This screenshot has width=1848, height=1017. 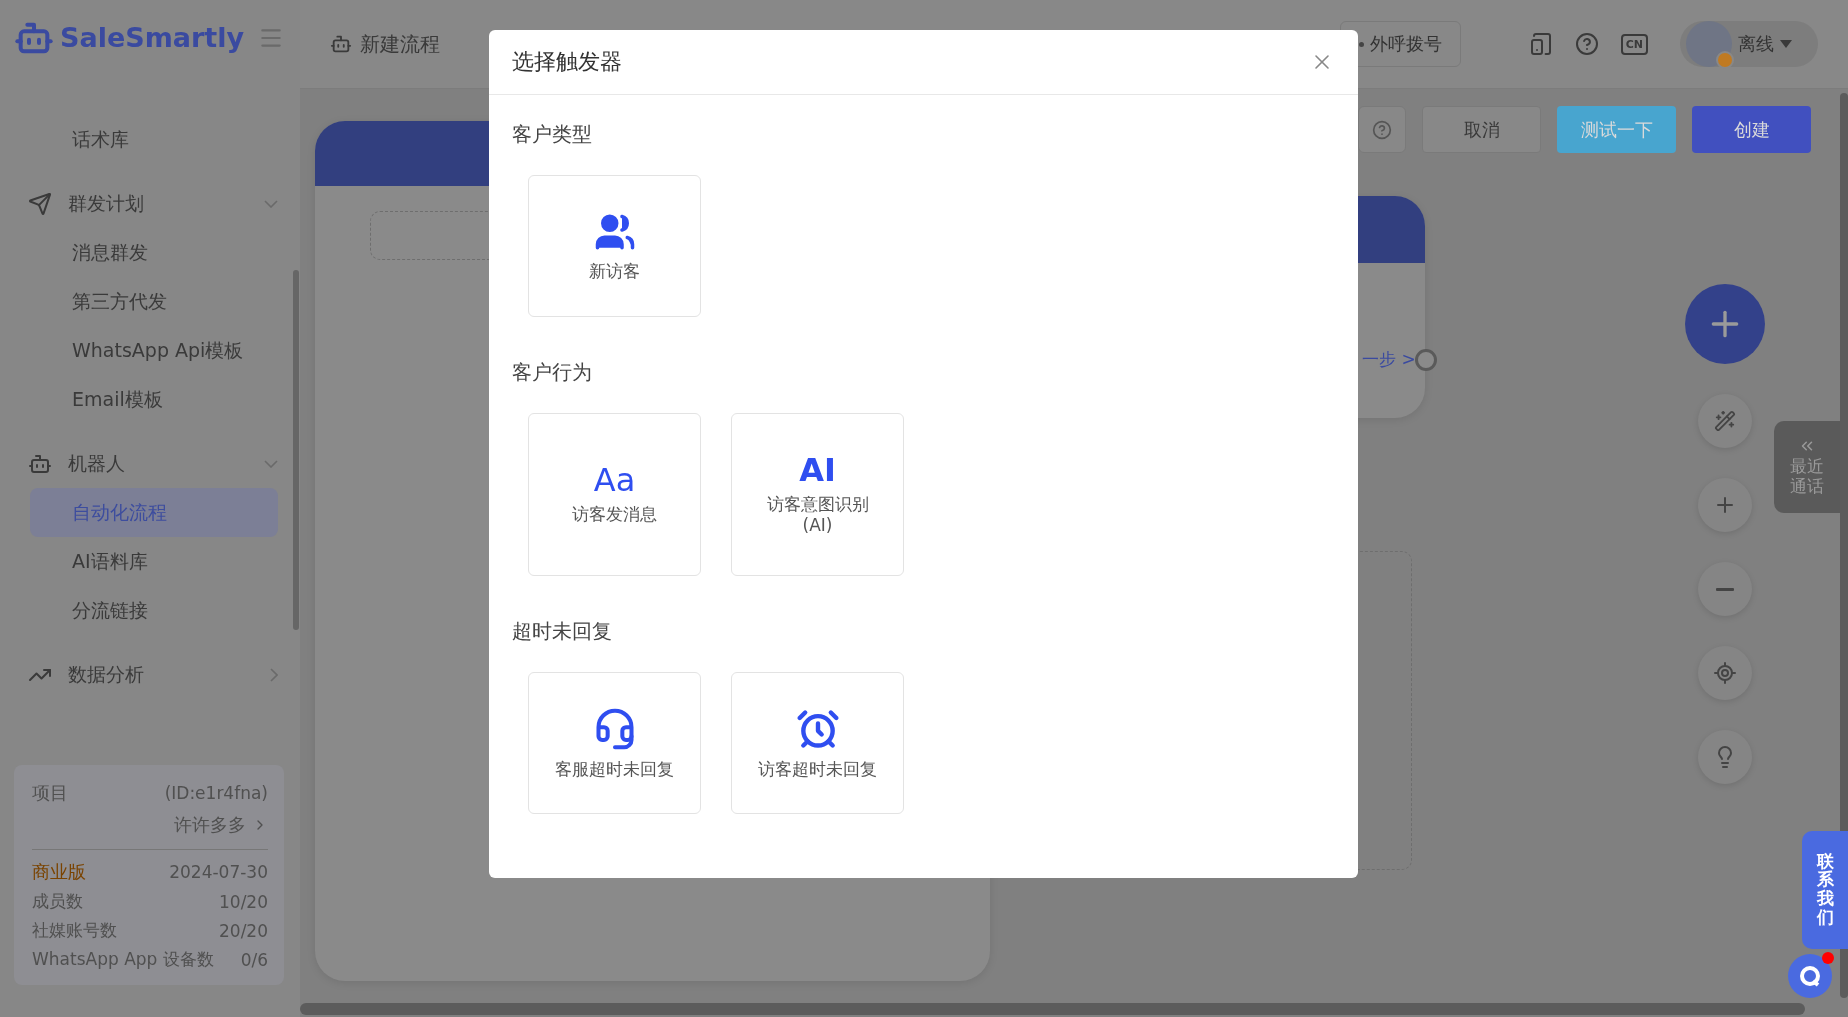 What do you see at coordinates (614, 480) in the screenshot?
I see `glyph-icon: Aa` at bounding box center [614, 480].